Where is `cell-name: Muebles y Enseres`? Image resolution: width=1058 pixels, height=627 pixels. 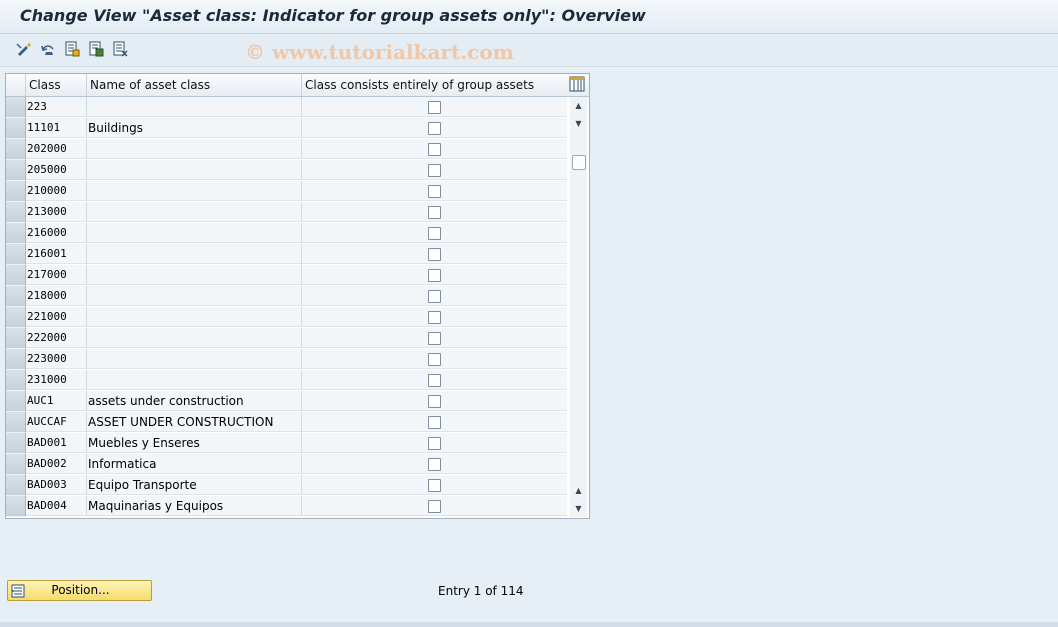 cell-name: Muebles y Enseres is located at coordinates (194, 443).